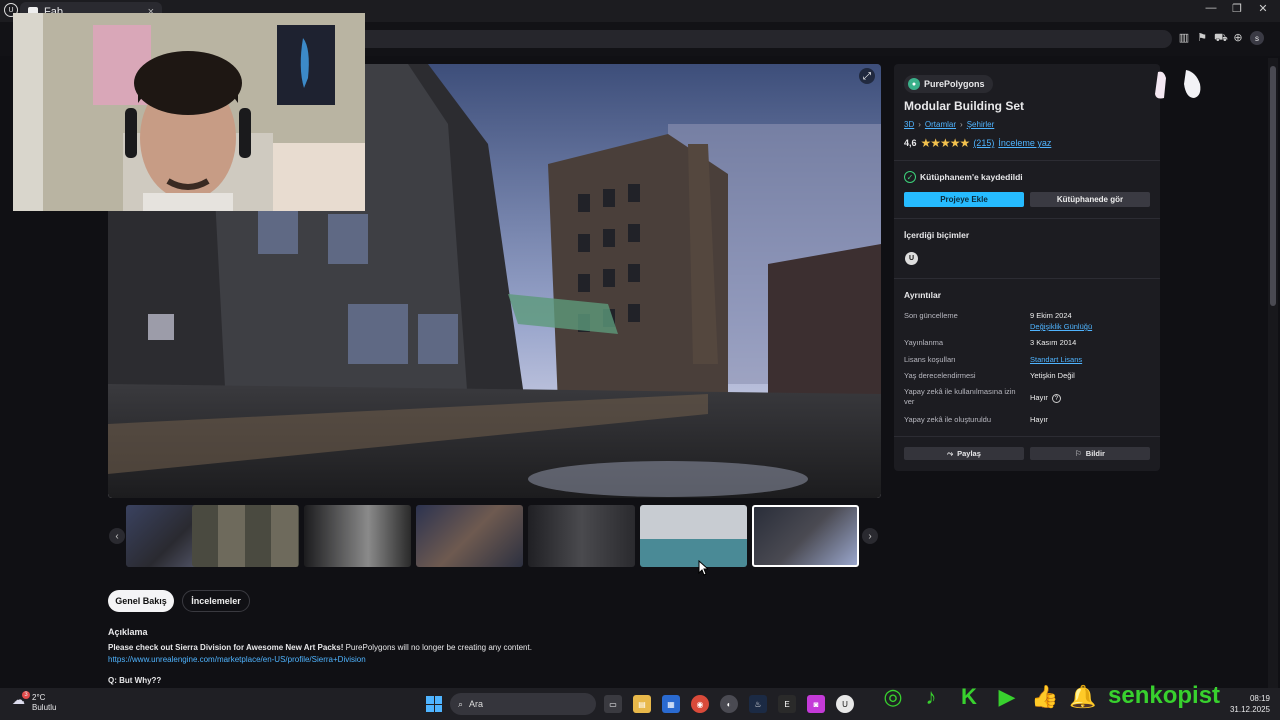 Image resolution: width=1280 pixels, height=720 pixels. What do you see at coordinates (931, 315) in the screenshot?
I see `detail-label-updated: Son güncelleme` at bounding box center [931, 315].